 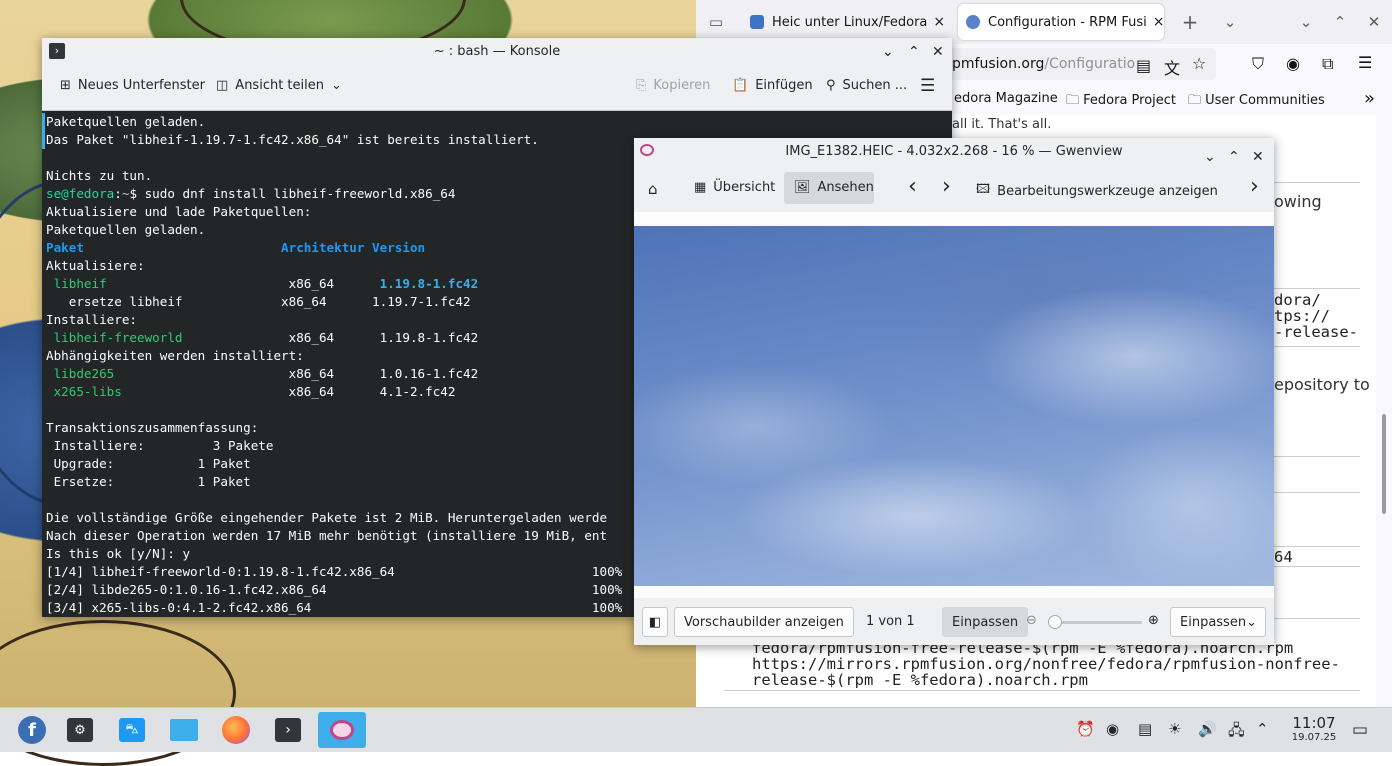 What do you see at coordinates (1314, 723) in the screenshot?
I see `clock-time: 11:07` at bounding box center [1314, 723].